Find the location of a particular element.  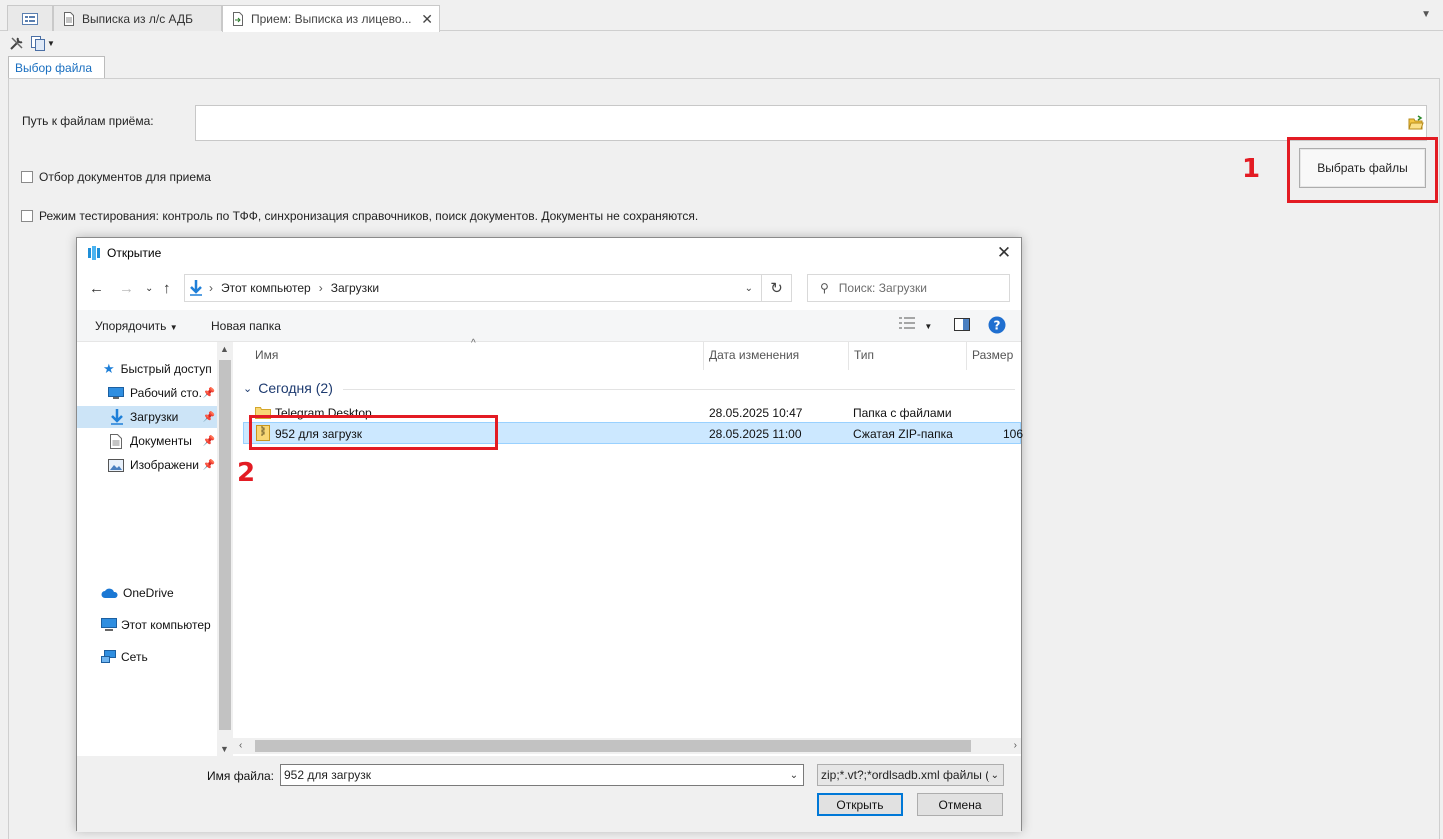

breadcrumb-downloads: Загрузки is located at coordinates (355, 288).